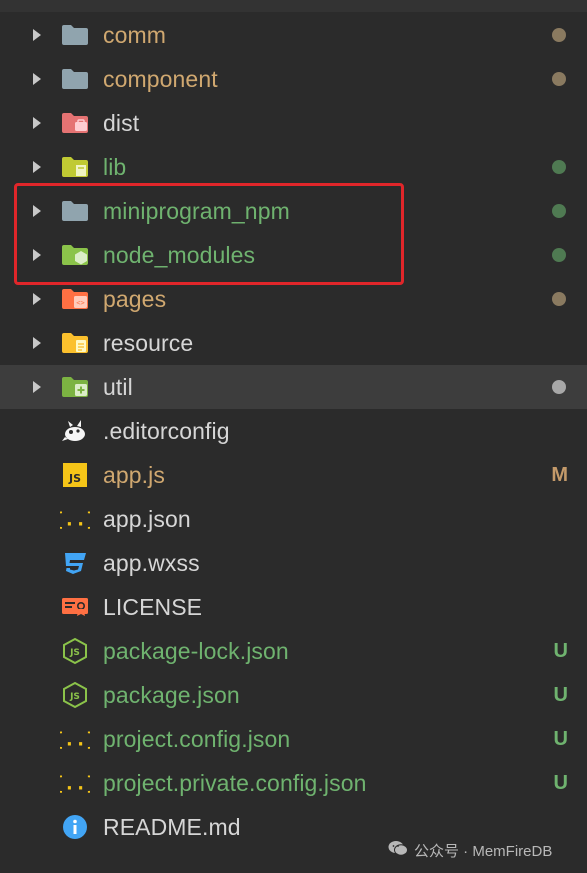  What do you see at coordinates (293, 651) in the screenshot?
I see `file-row: JS package-lock.json U` at bounding box center [293, 651].